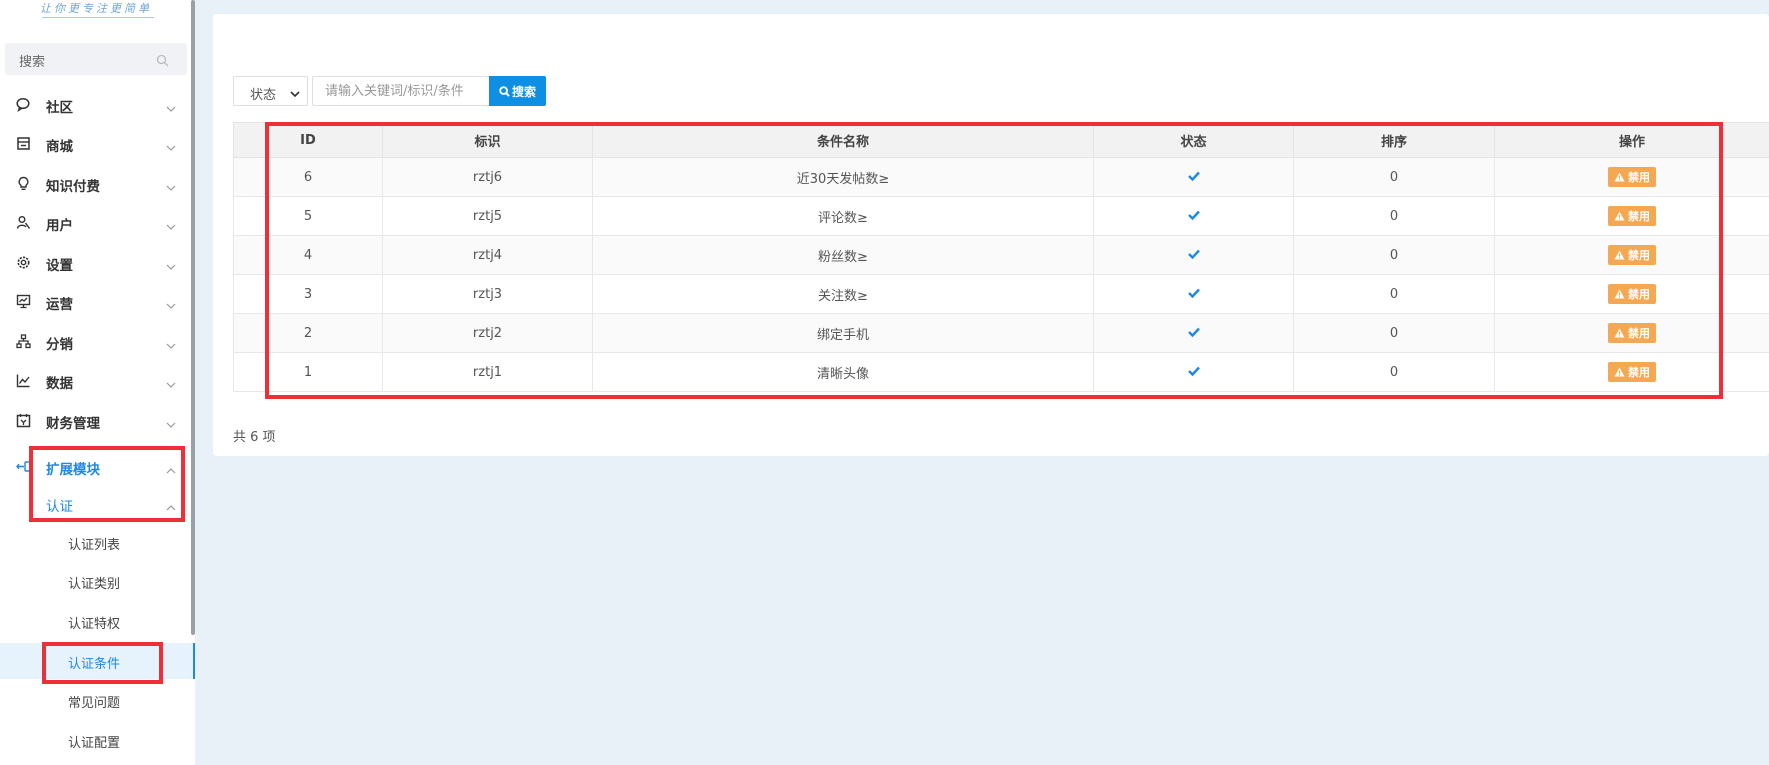 This screenshot has width=1769, height=765. I want to click on sidebar-item-5: 运营, so click(95, 301).